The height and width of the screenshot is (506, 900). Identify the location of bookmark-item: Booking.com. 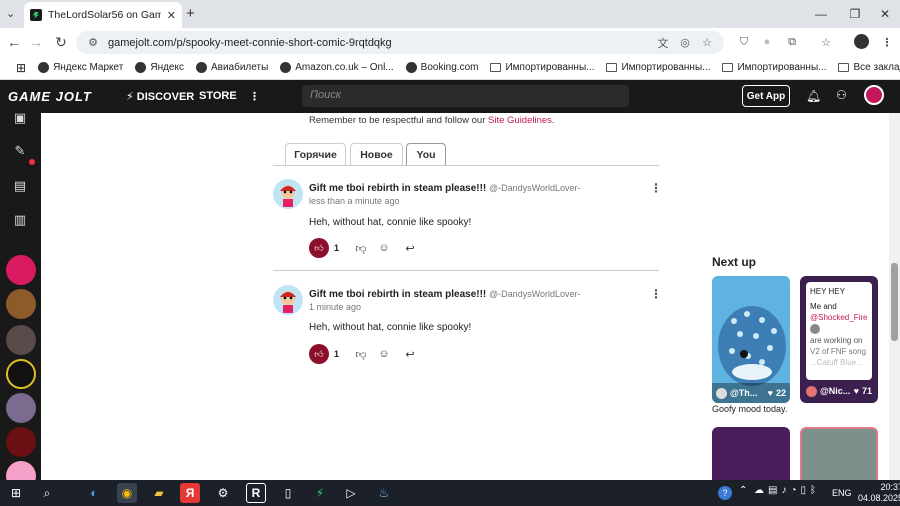
(442, 67).